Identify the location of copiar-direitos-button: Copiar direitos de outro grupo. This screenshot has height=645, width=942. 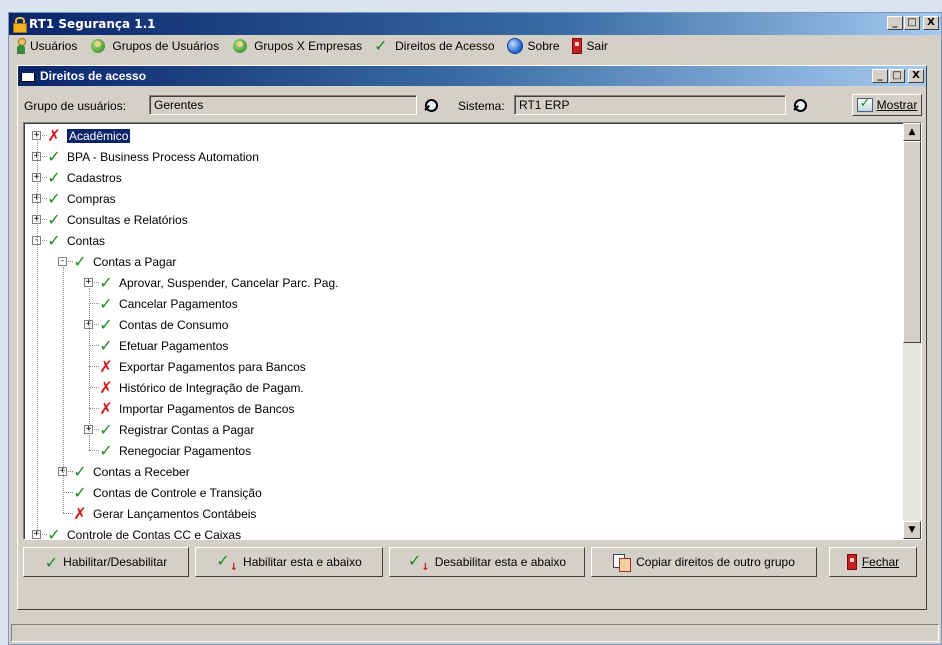
(704, 562).